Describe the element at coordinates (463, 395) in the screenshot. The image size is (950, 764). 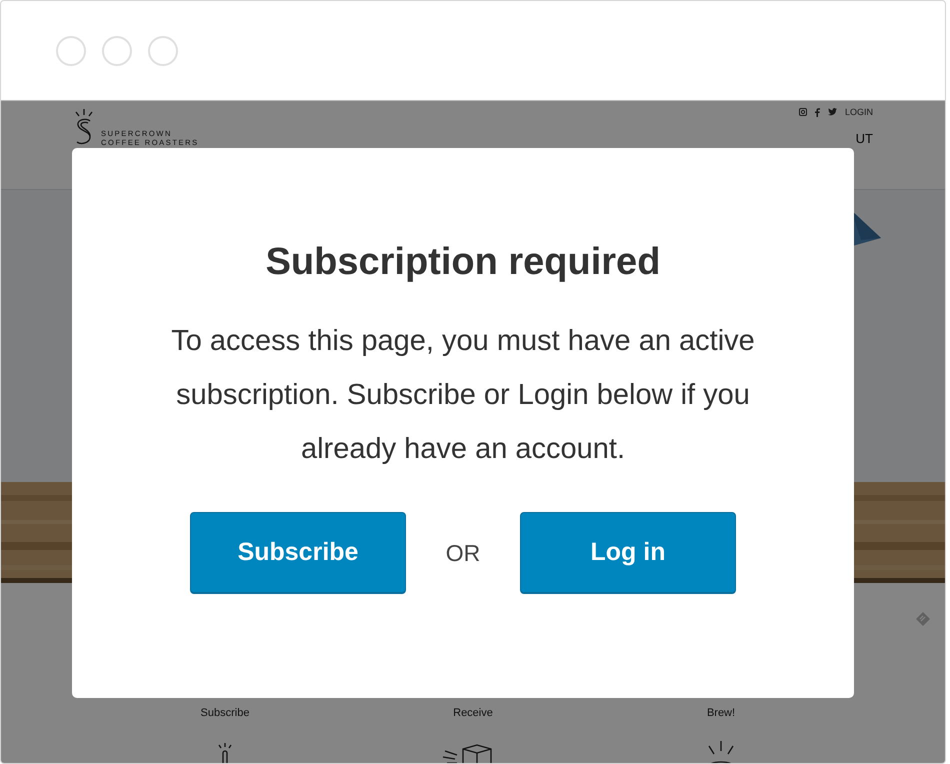
I see `dialog-message: To access this page, you must have an active subscription. Subscribe or Login below if you already have an account.` at that location.